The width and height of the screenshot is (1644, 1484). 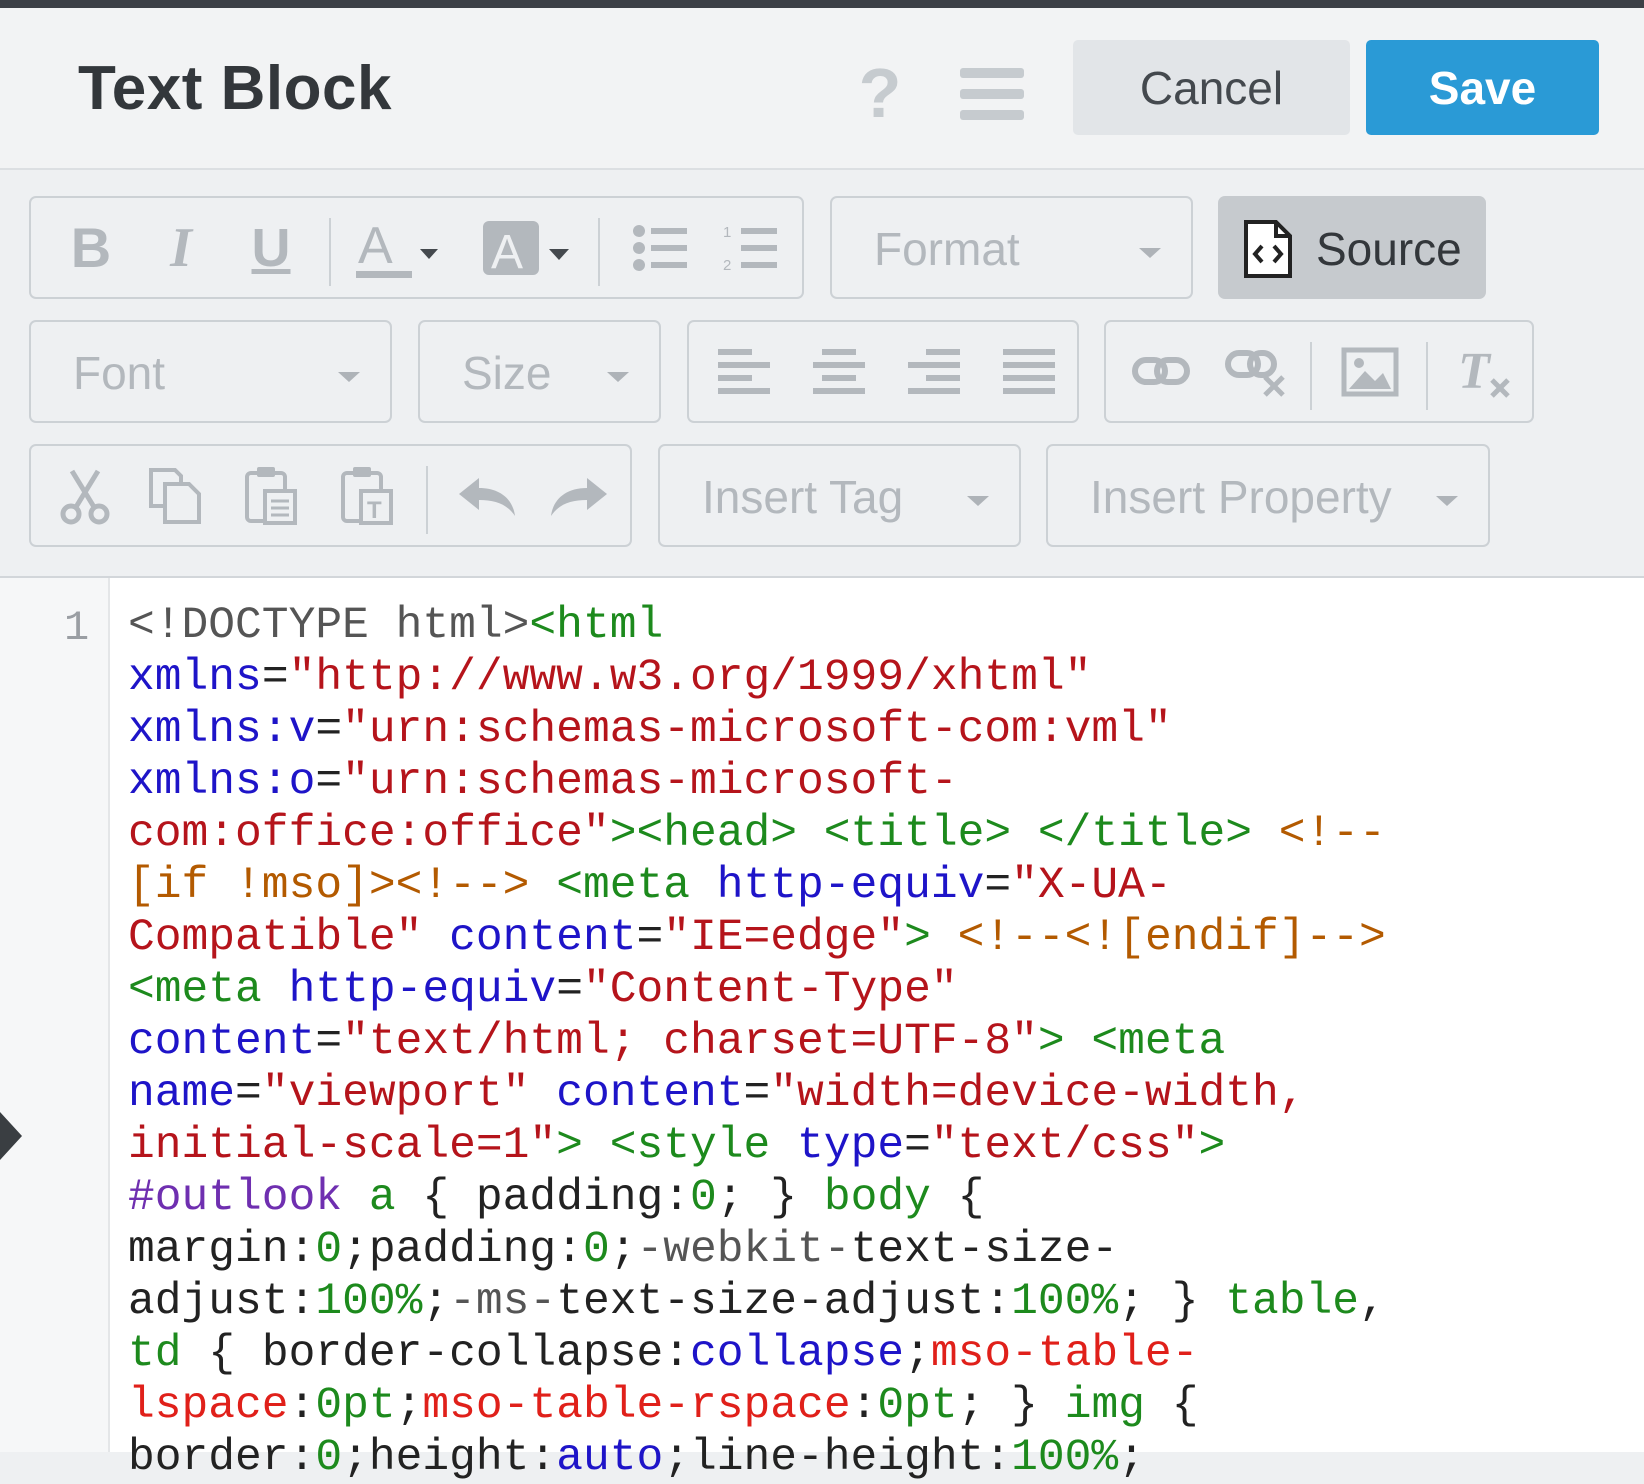 What do you see at coordinates (839, 371) in the screenshot?
I see `align-center-icon` at bounding box center [839, 371].